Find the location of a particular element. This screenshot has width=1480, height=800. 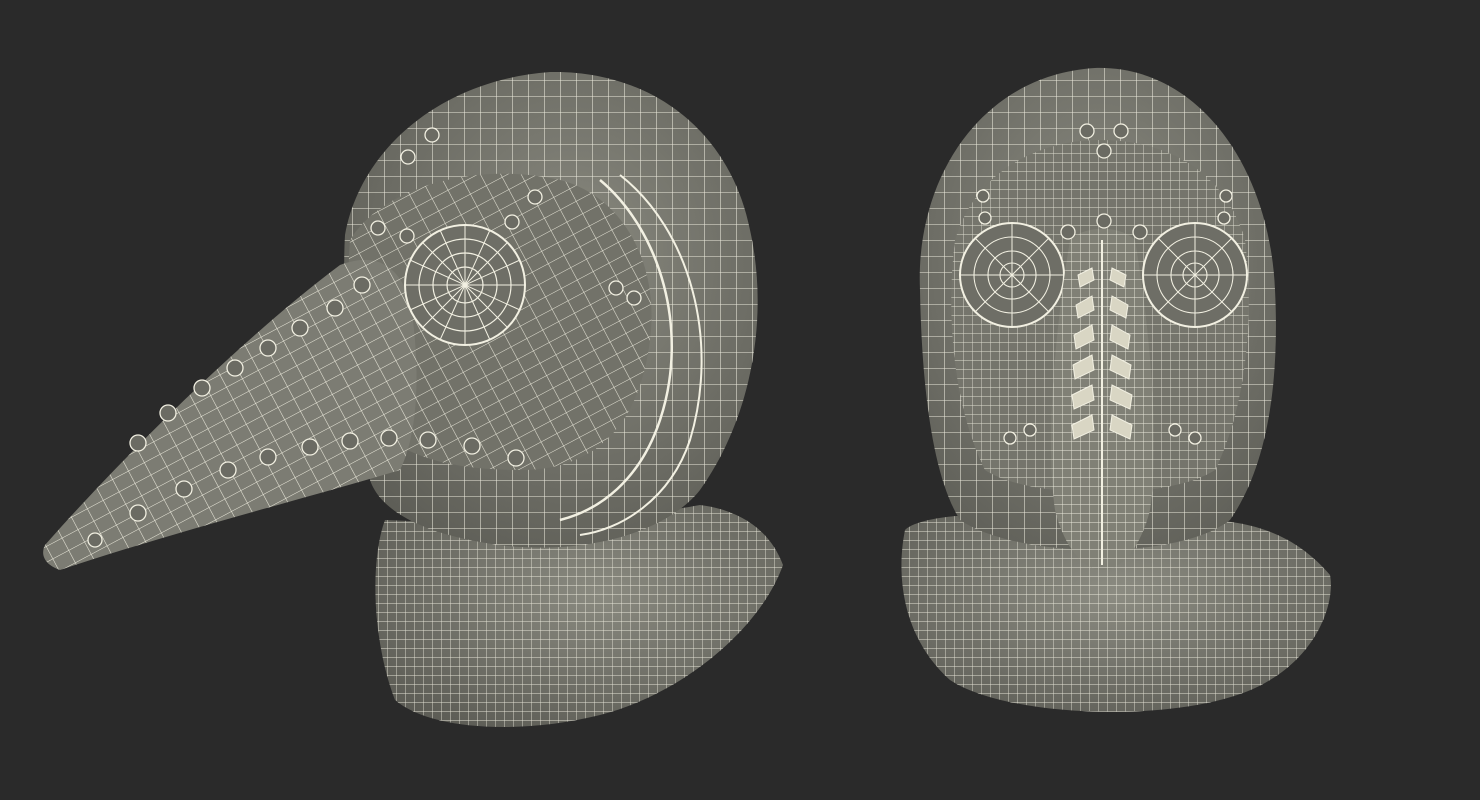

front-eye-lens-right is located at coordinates (1195, 275).